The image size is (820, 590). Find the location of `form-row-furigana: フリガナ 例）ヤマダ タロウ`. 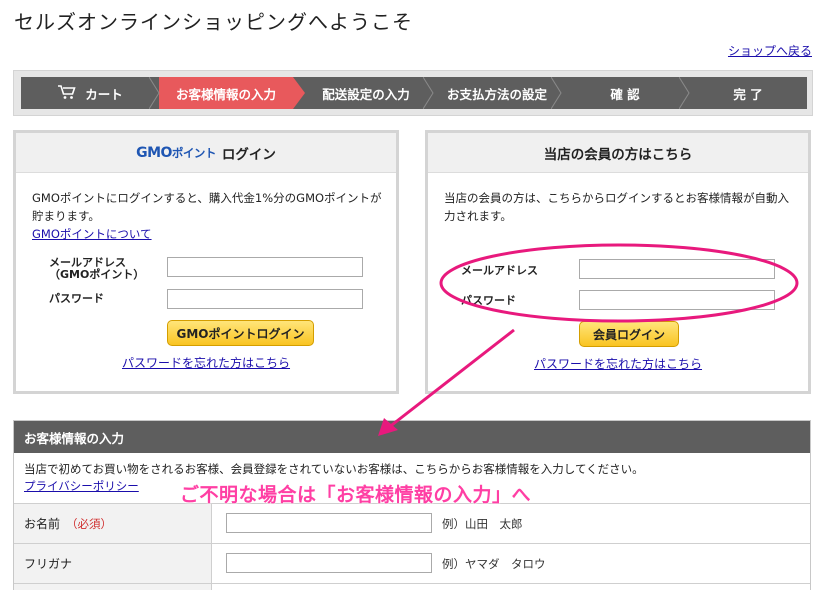

form-row-furigana: フリガナ 例）ヤマダ タロウ is located at coordinates (412, 563).